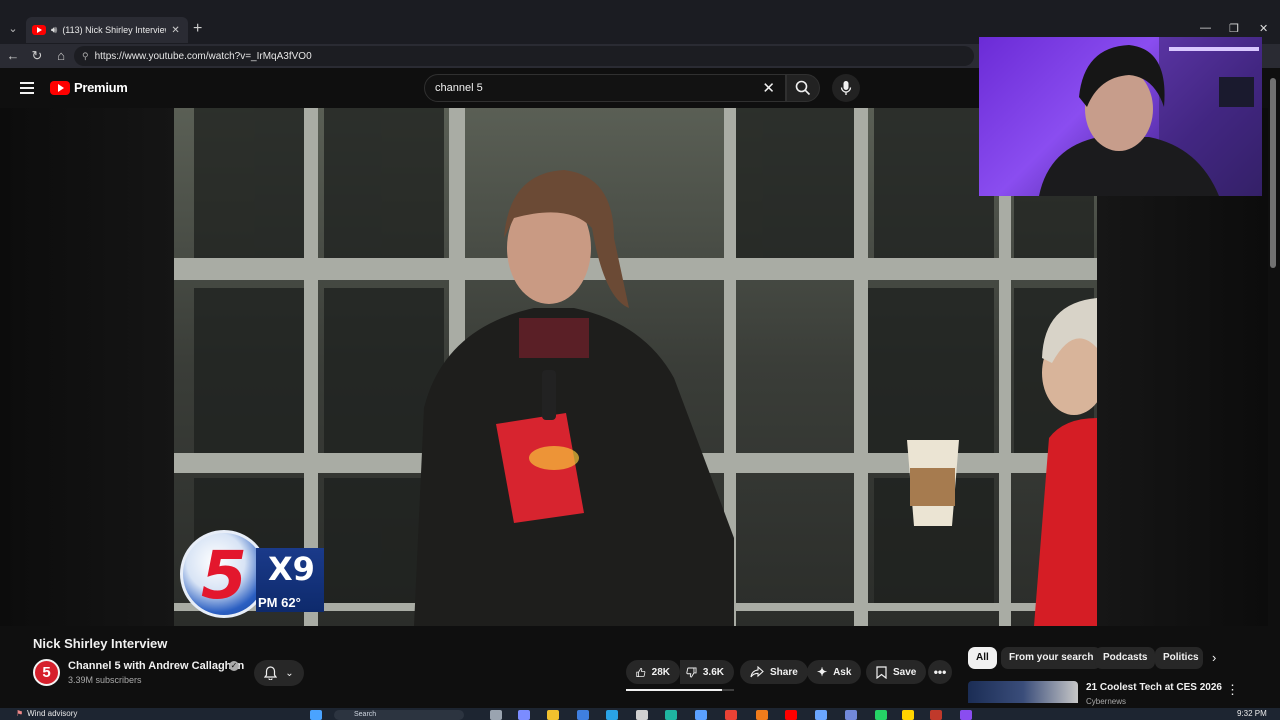 Image resolution: width=1280 pixels, height=720 pixels. I want to click on edge-icon, so click(612, 715).